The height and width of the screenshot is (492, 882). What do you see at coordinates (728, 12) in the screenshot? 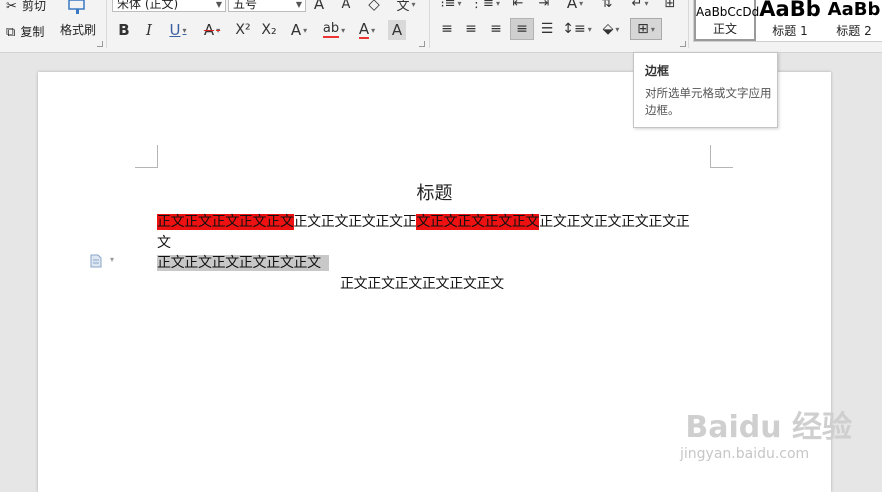
I see `style-preview: AaBbCcDd` at bounding box center [728, 12].